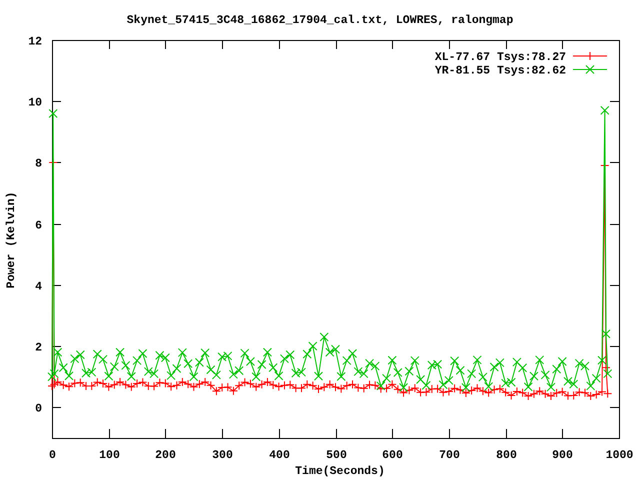 Image resolution: width=640 pixels, height=480 pixels. I want to click on axis-title: Power (Kelvin), so click(11, 240).